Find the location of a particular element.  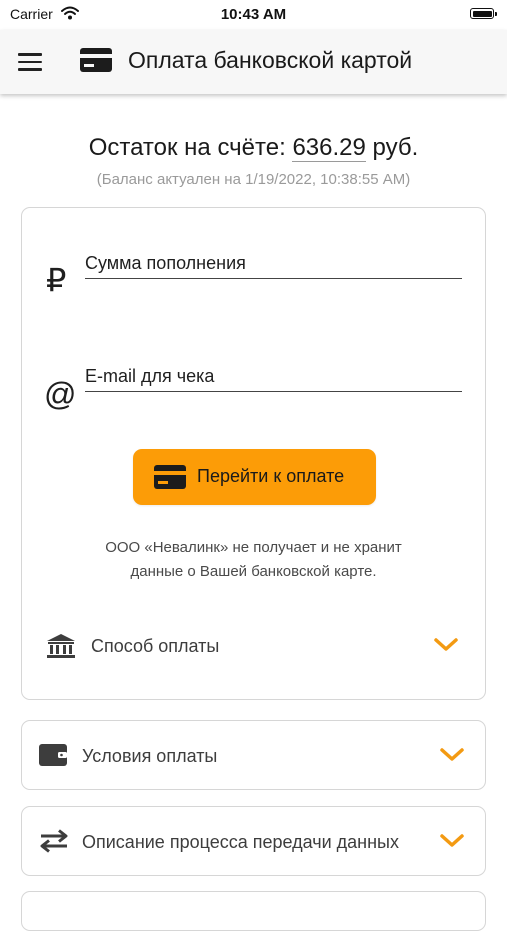

hamburger-menu-icon is located at coordinates (30, 62).